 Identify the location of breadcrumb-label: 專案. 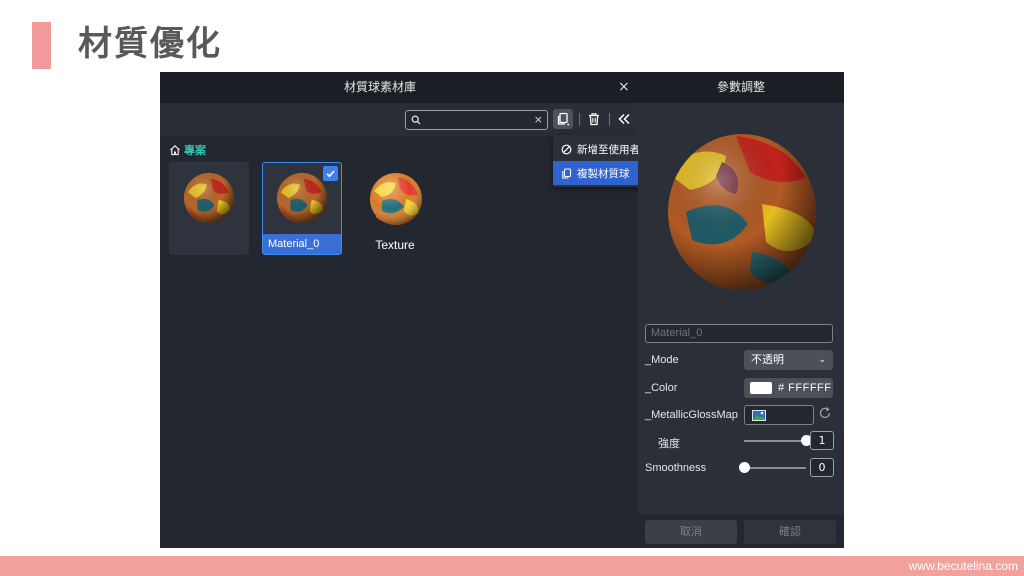
(195, 150).